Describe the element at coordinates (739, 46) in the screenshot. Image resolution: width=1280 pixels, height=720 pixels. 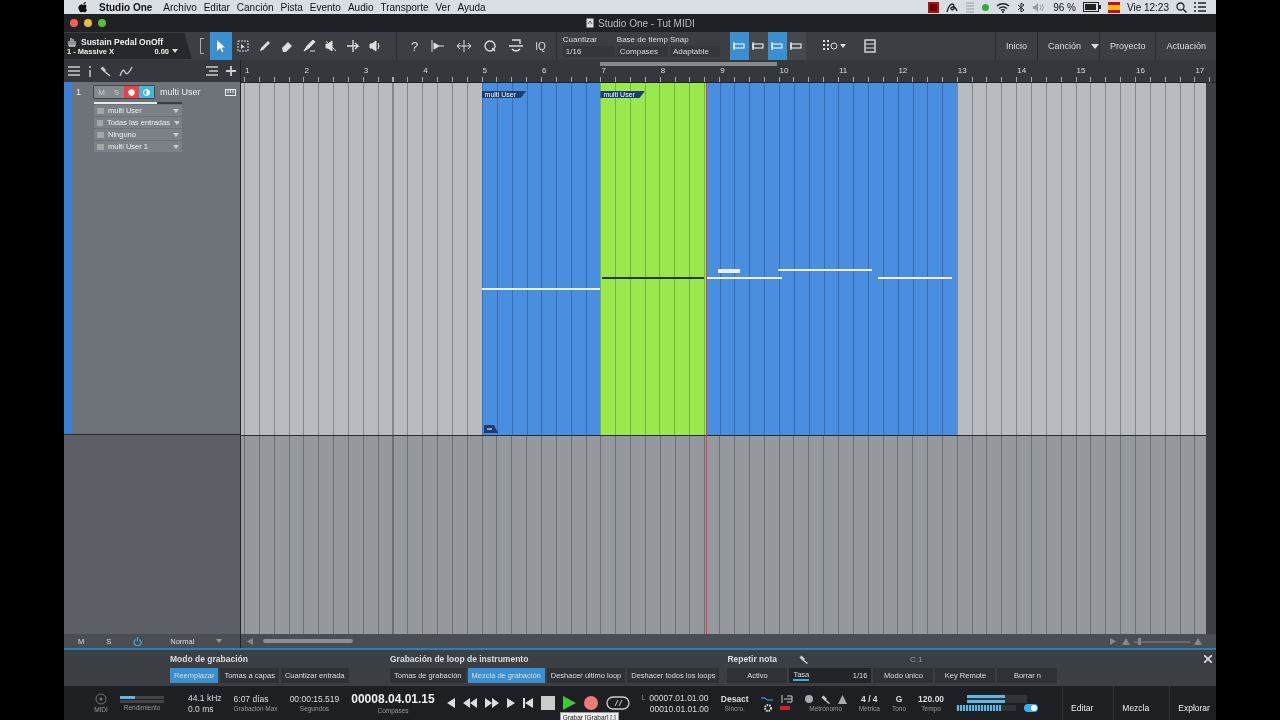
I see `snap-toggle-button` at that location.